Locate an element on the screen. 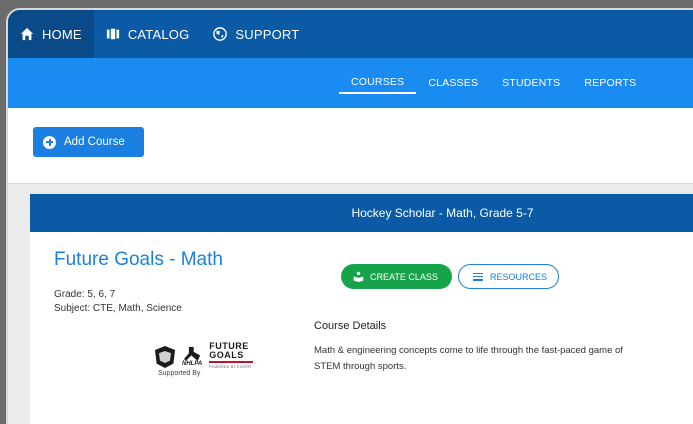  topnav-catalog-label: CATALOG is located at coordinates (158, 34).